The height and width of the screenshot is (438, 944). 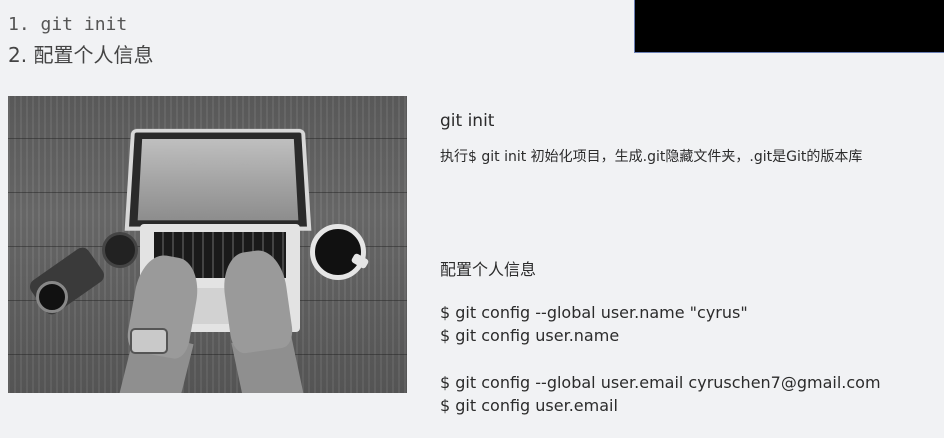 What do you see at coordinates (80, 40) in the screenshot?
I see `outline-list: 1. git init 2. 配置个人信息` at bounding box center [80, 40].